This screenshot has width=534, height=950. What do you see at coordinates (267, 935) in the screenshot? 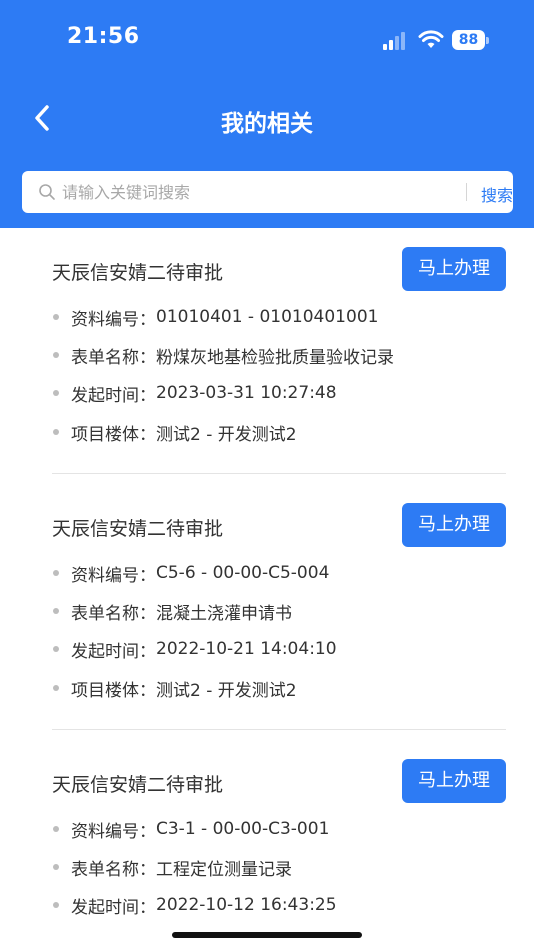
I see `home-indicator` at bounding box center [267, 935].